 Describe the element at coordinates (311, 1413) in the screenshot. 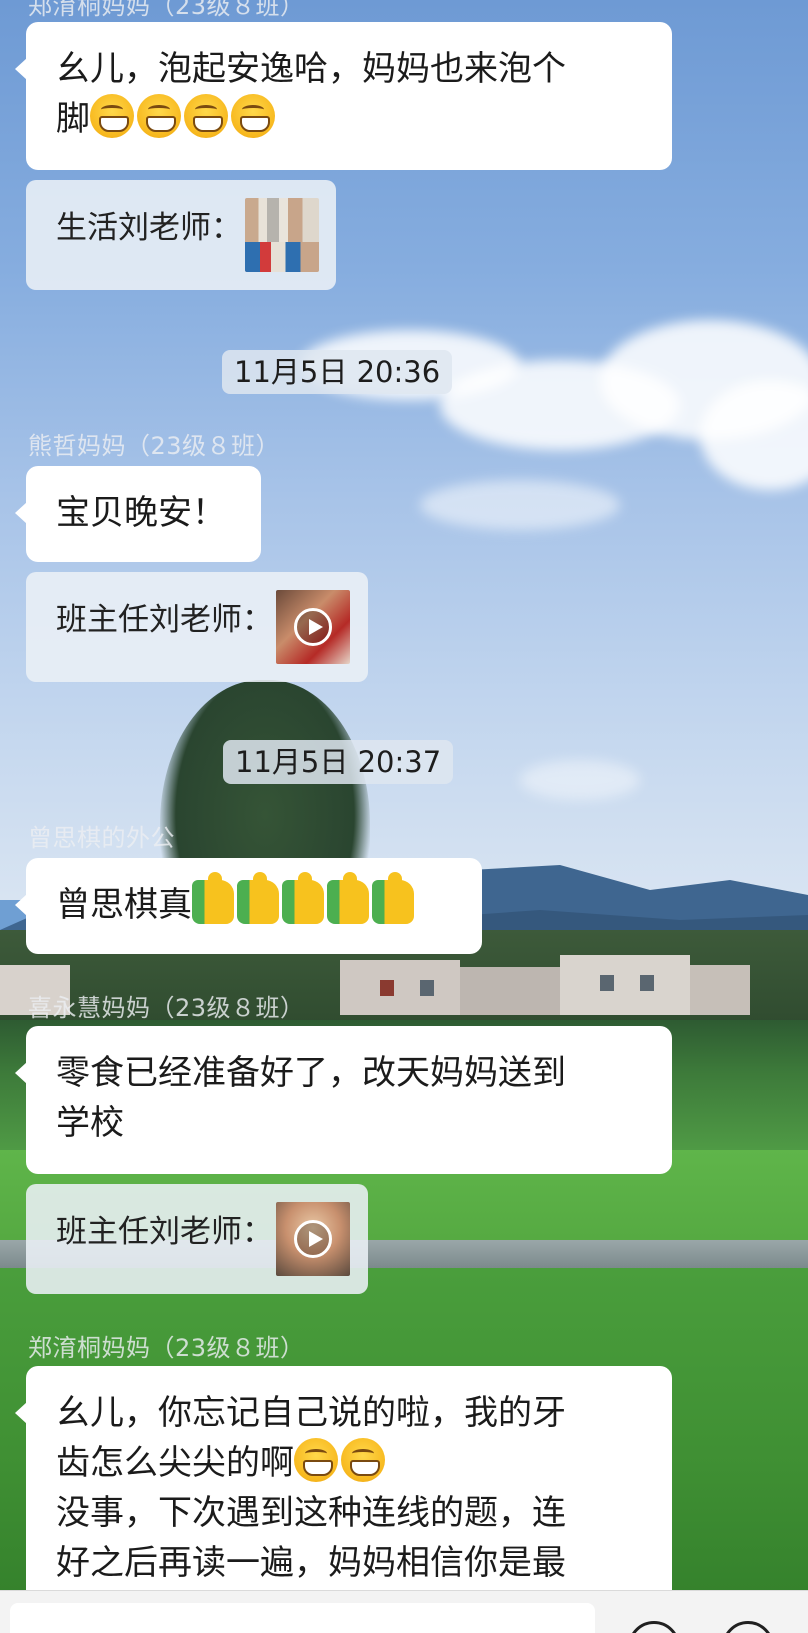

I see `message-text: 幺儿，你忘记自己说的啦，我的牙` at that location.